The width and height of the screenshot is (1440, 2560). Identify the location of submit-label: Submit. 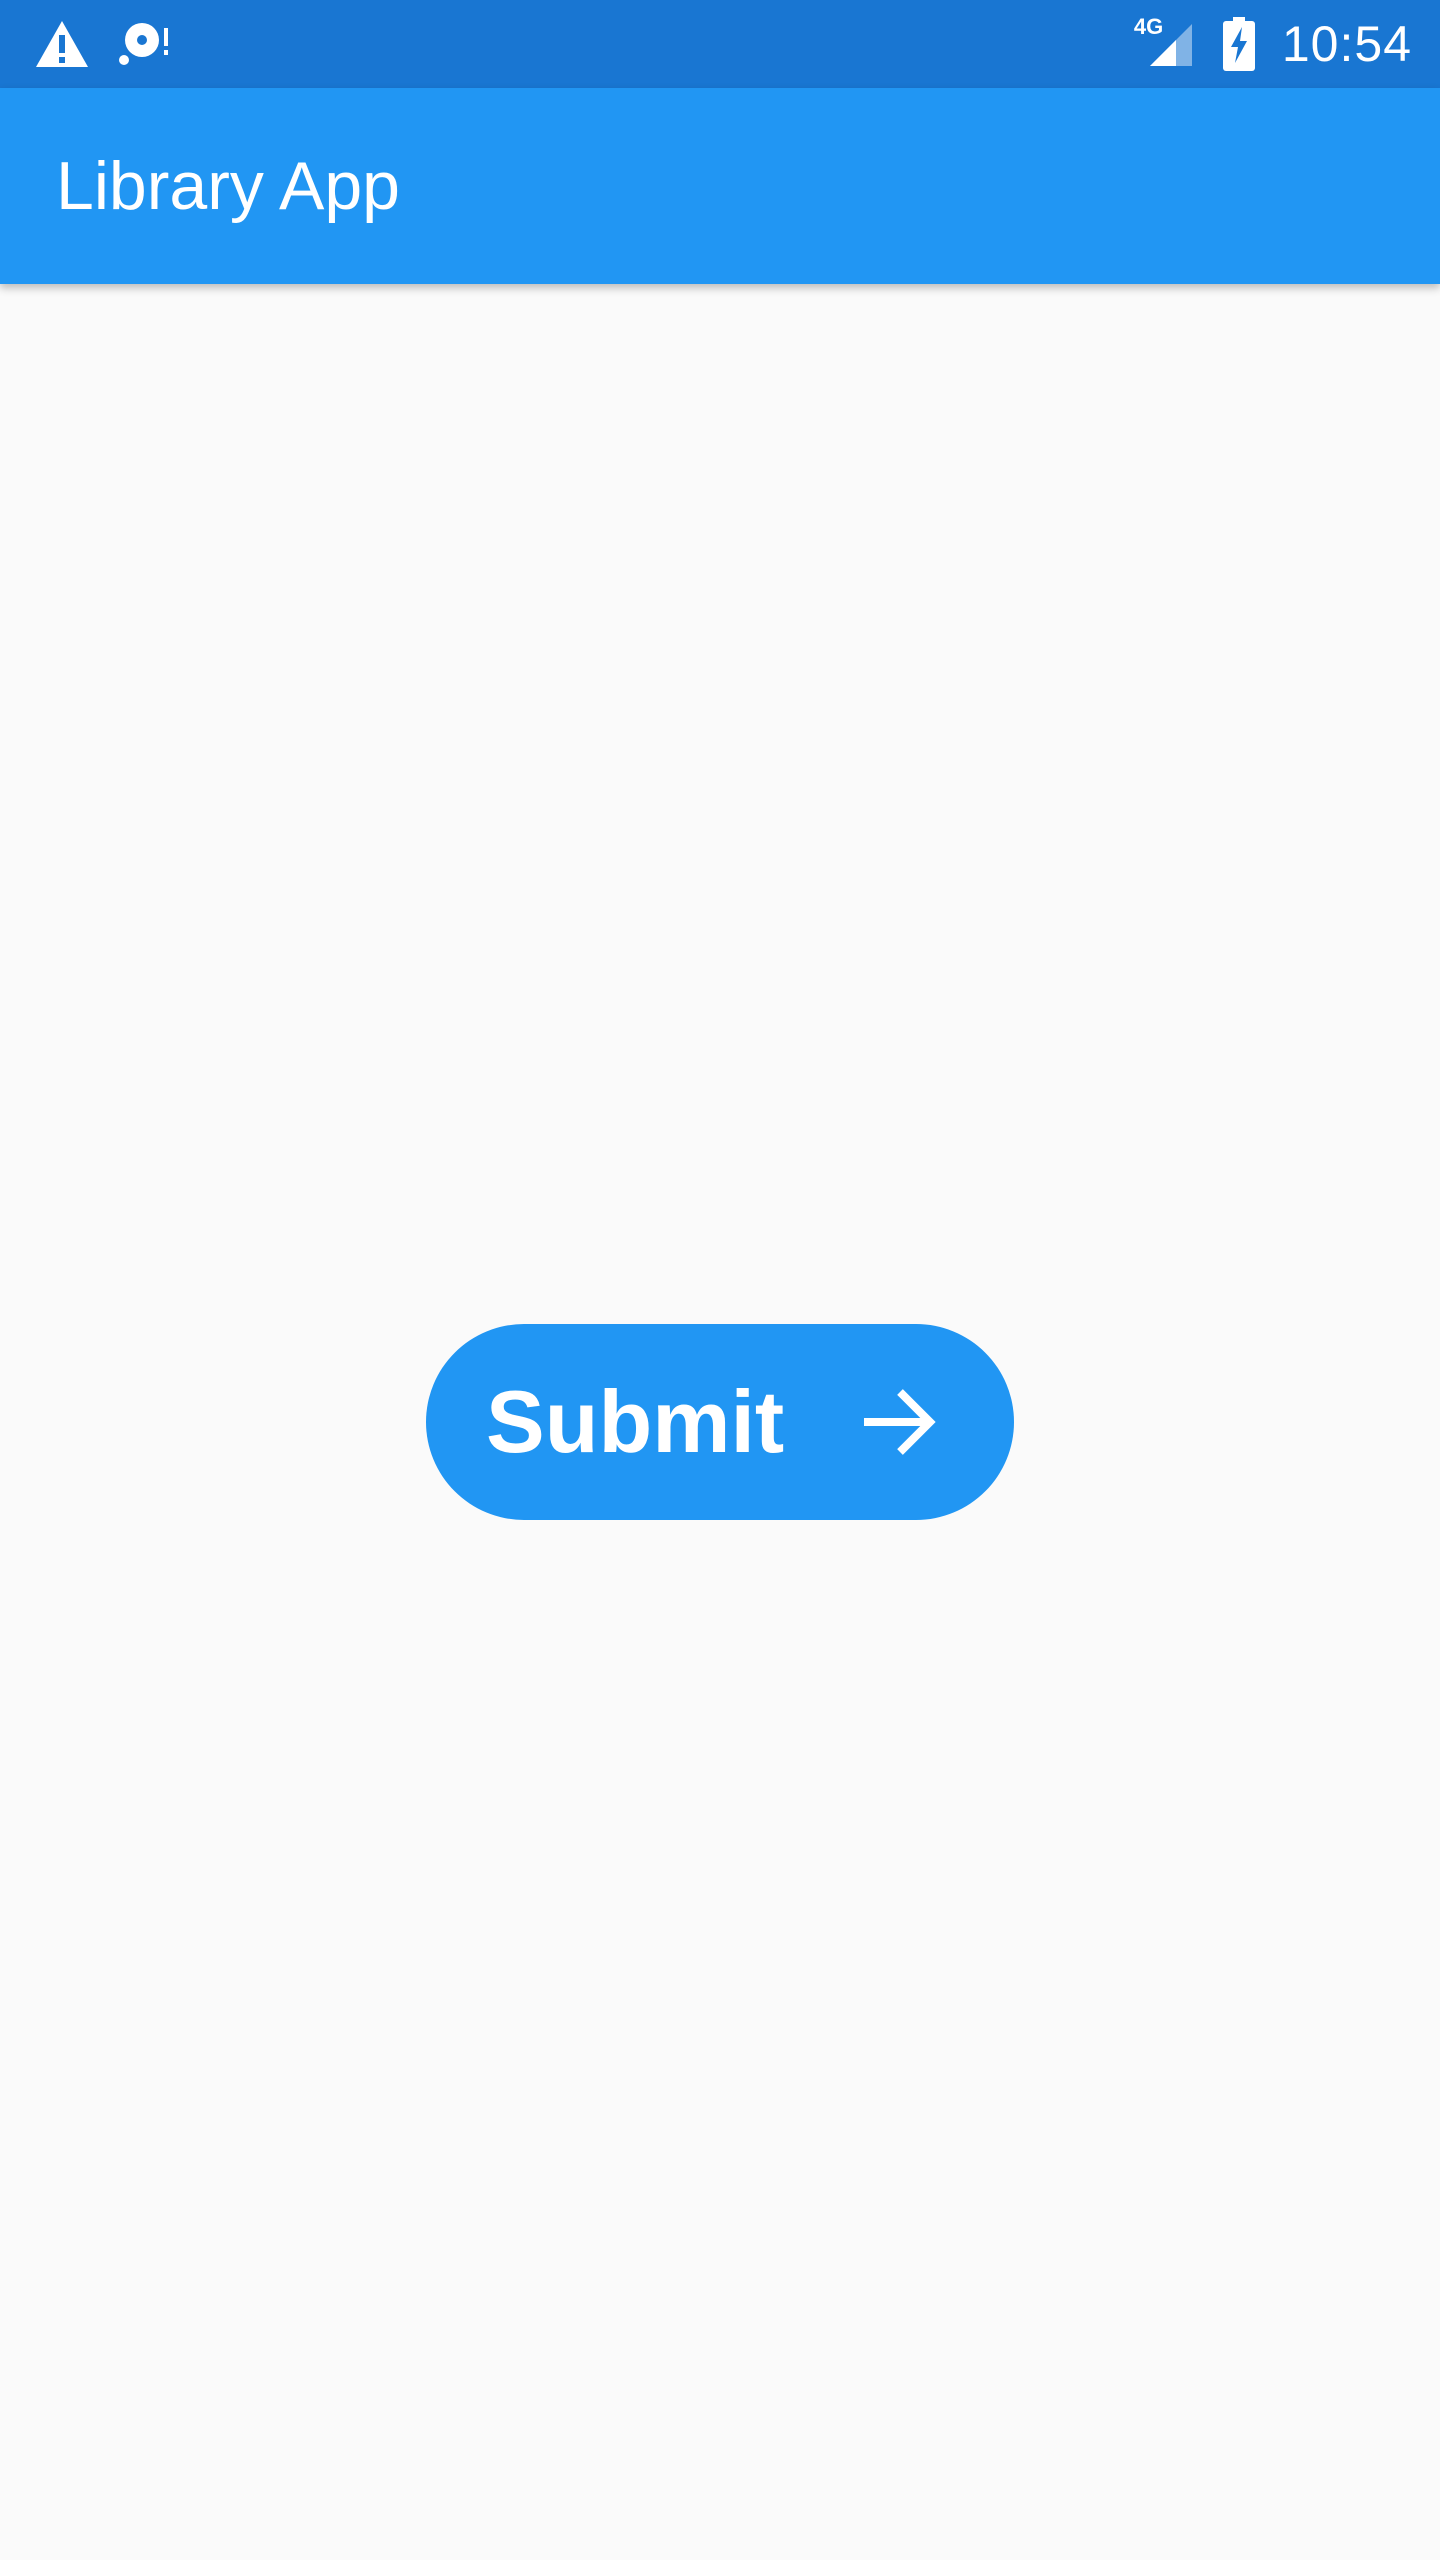
(635, 1421).